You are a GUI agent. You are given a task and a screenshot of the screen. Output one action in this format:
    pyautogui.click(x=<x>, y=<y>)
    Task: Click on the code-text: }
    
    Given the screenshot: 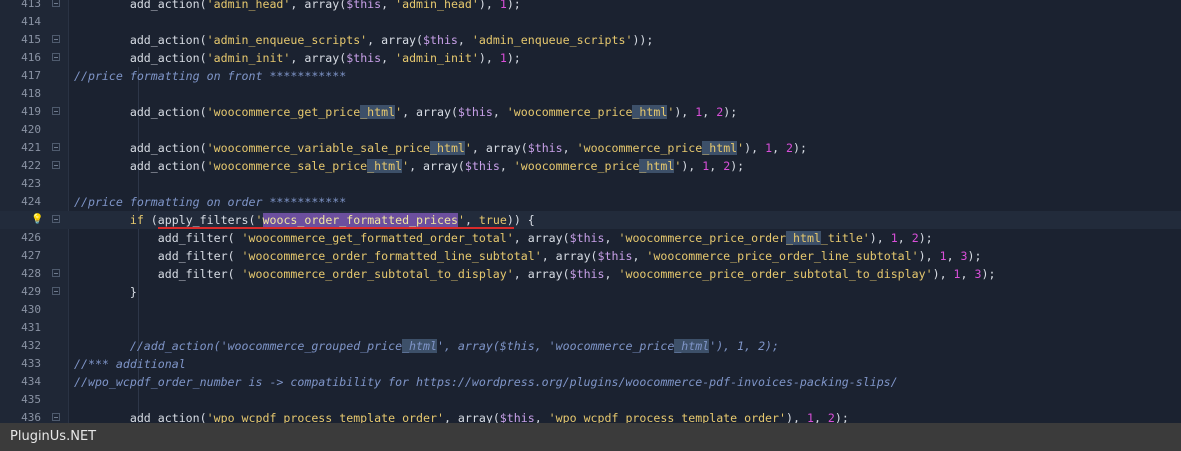 What is the action you would take?
    pyautogui.click(x=105, y=292)
    